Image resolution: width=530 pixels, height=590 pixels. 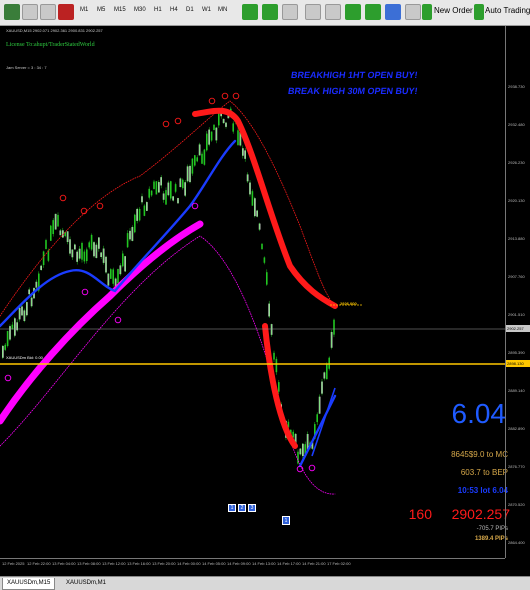 I want to click on price-scale-label: 2938.730, so click(x=516, y=86).